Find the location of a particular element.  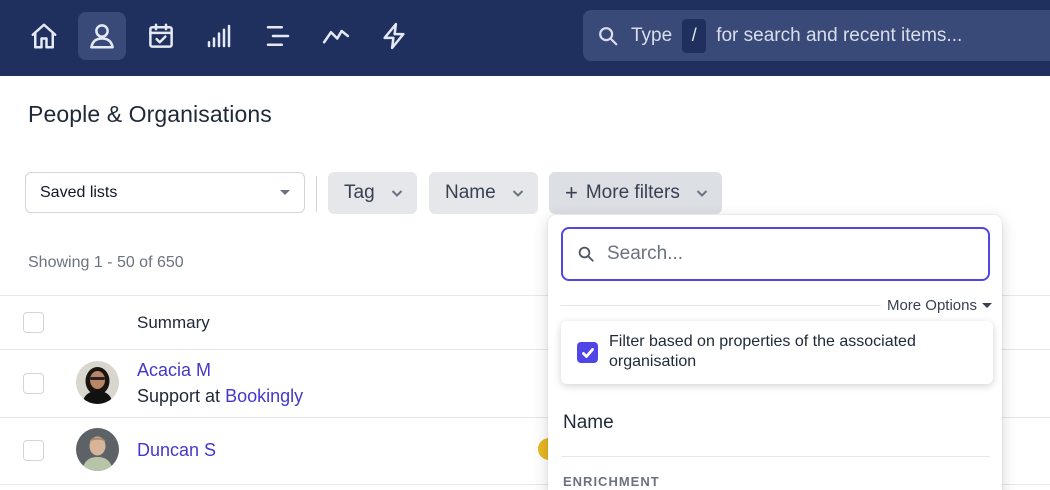

person-icon is located at coordinates (102, 36).